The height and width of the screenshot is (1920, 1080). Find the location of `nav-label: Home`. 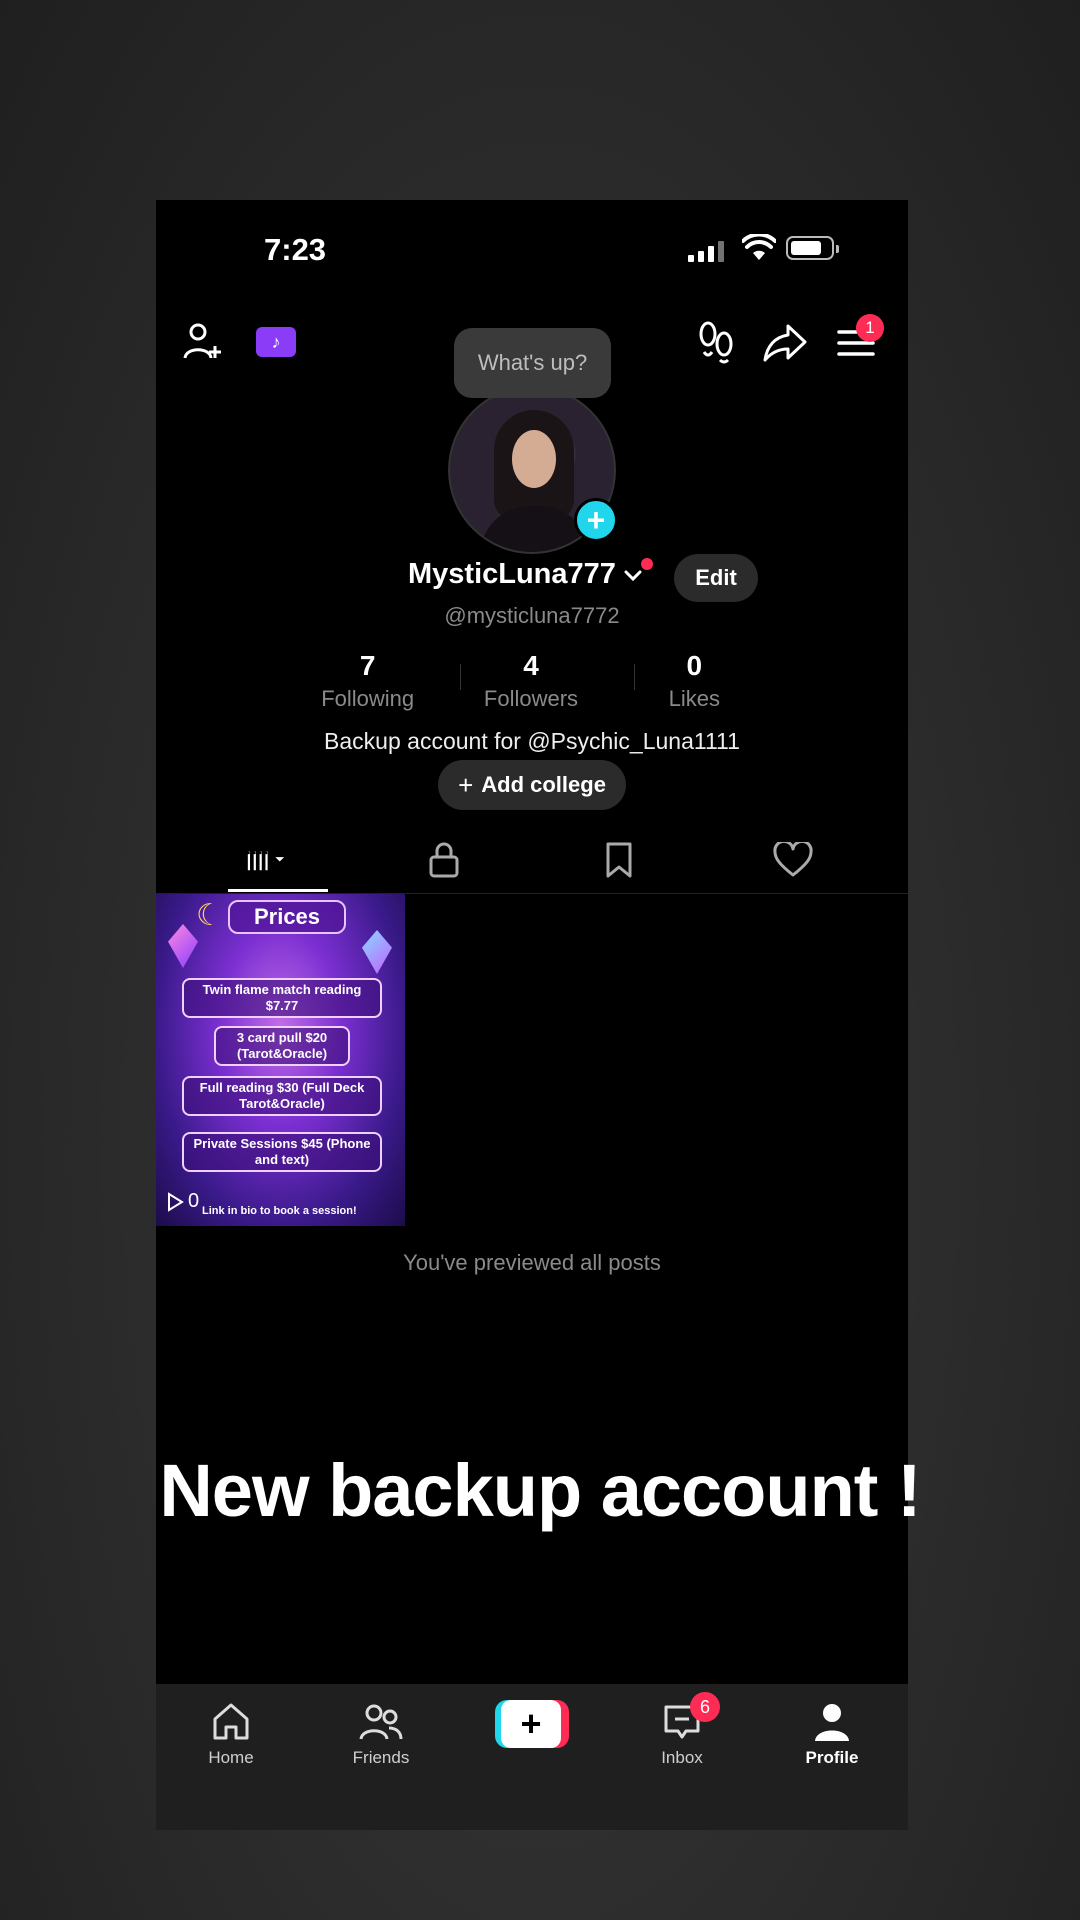

nav-label: Home is located at coordinates (231, 1757).